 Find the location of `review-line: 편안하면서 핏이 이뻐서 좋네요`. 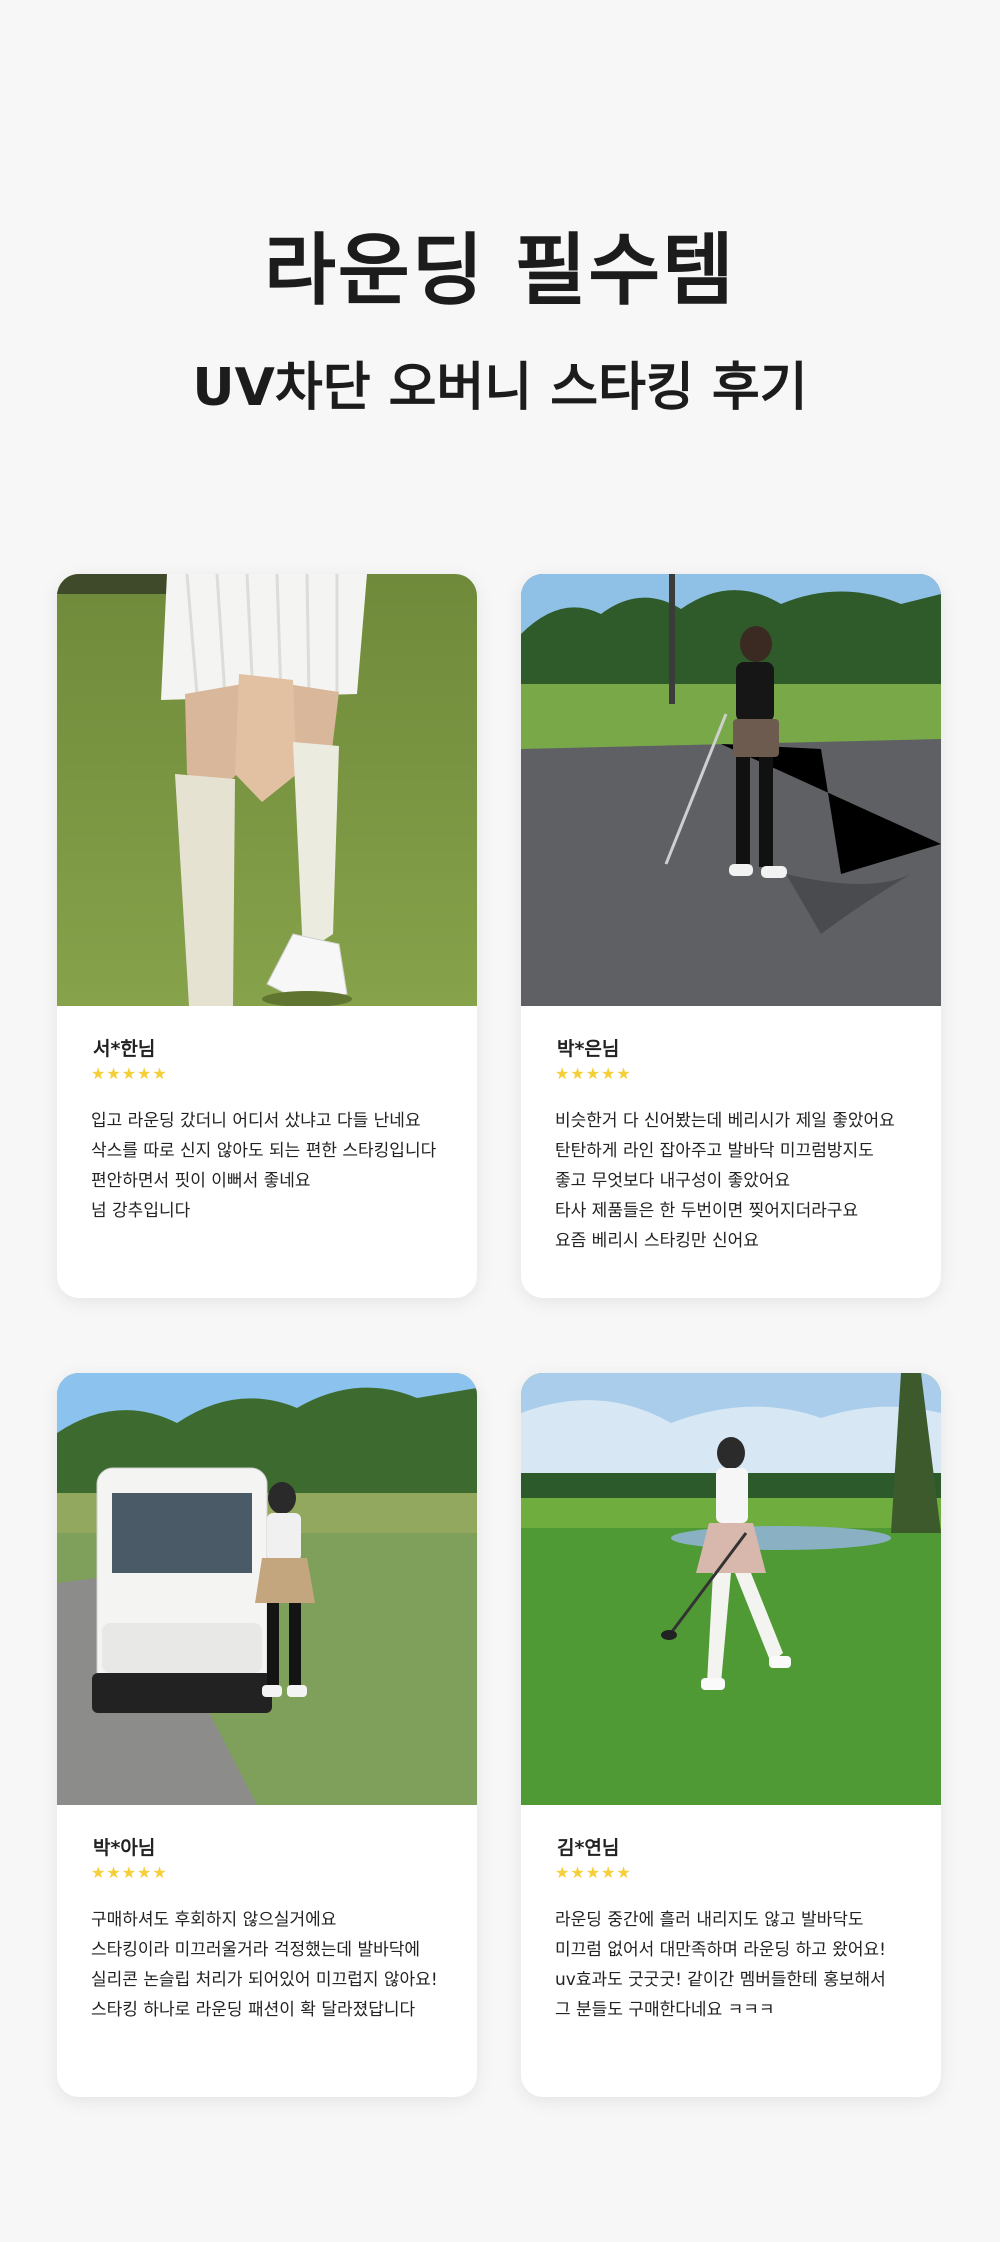

review-line: 편안하면서 핏이 이뻐서 좋네요 is located at coordinates (201, 1181).